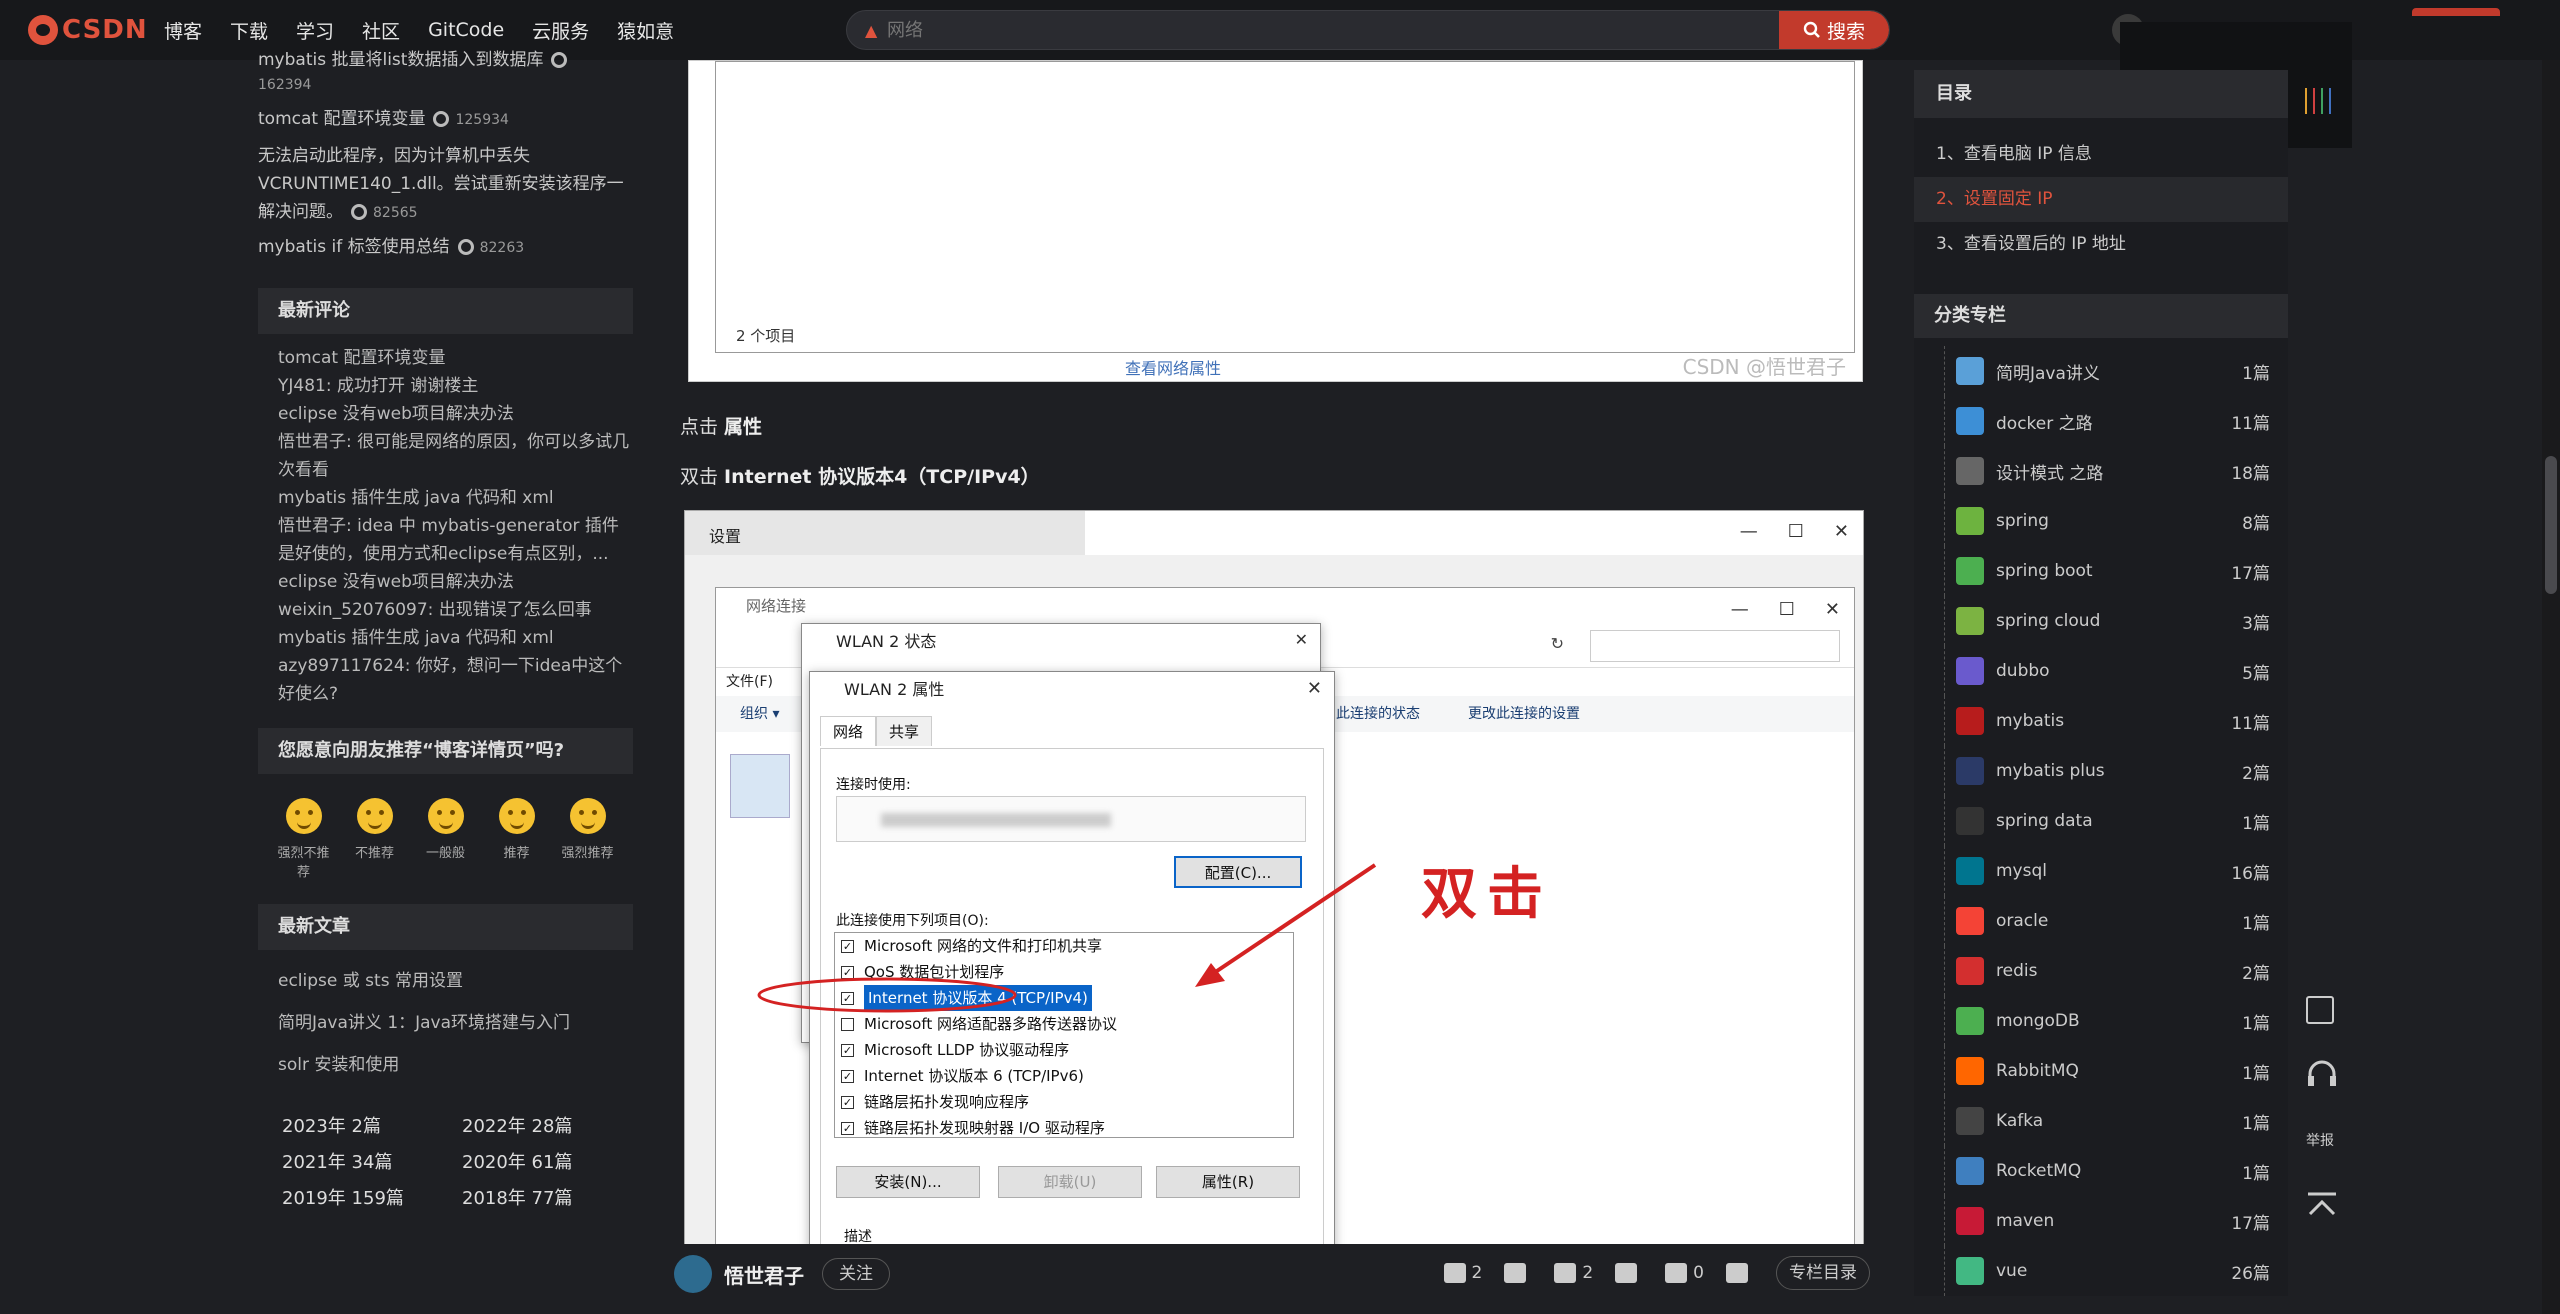 The height and width of the screenshot is (1314, 2560). Describe the element at coordinates (2551, 687) in the screenshot. I see `scrollbar-track` at that location.